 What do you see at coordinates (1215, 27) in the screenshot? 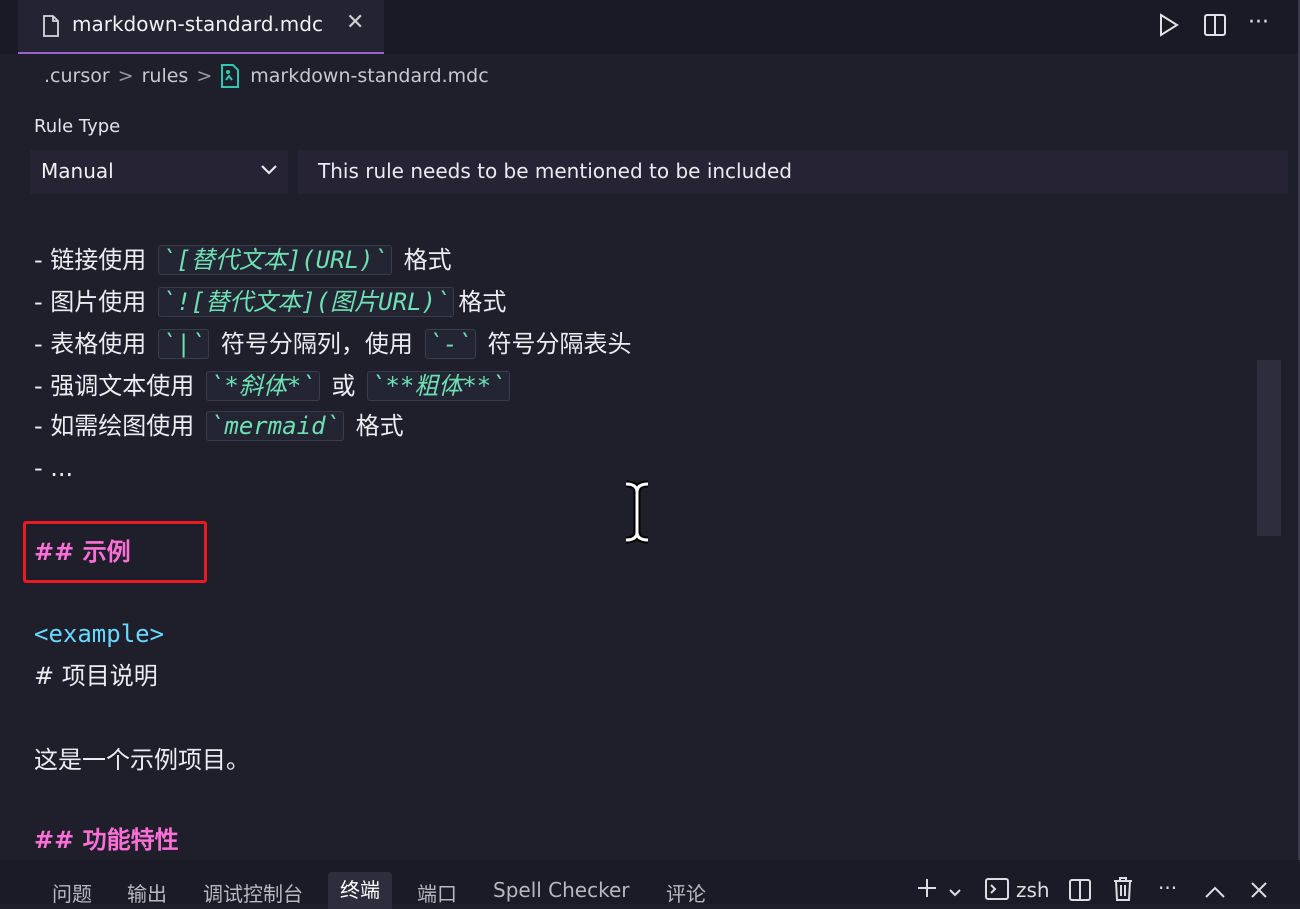
I see `split-editor-icon` at bounding box center [1215, 27].